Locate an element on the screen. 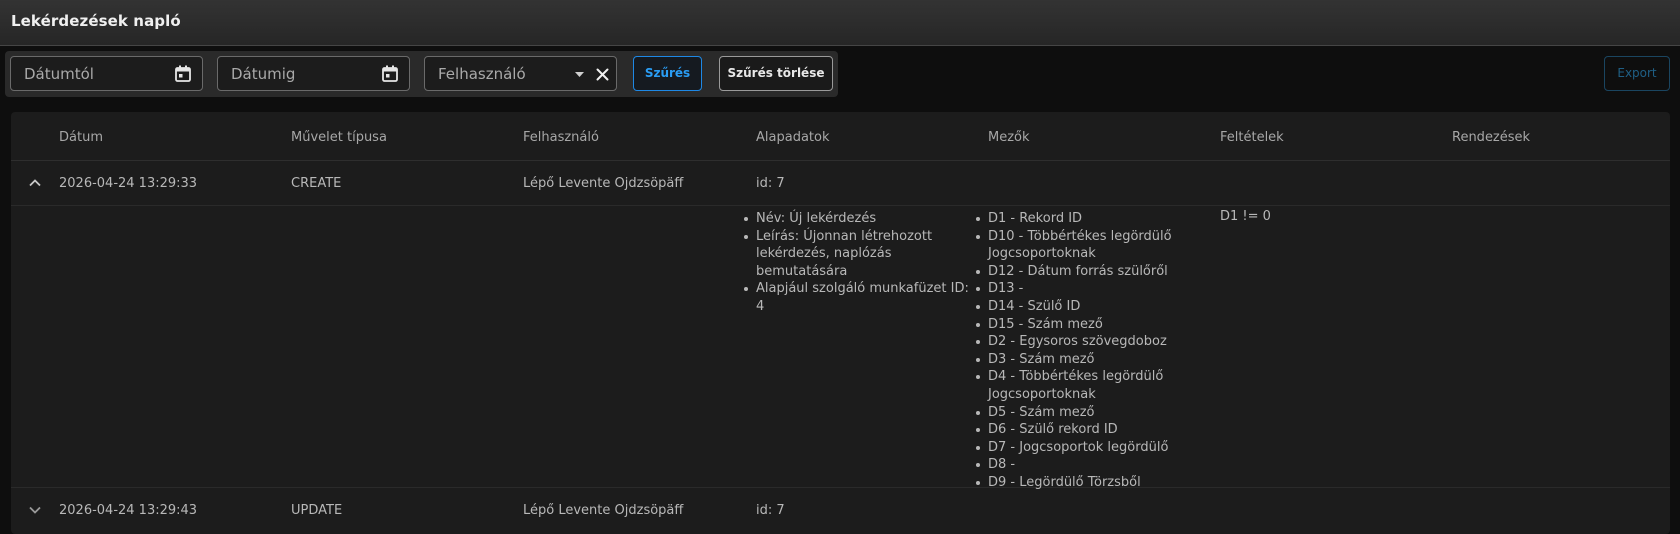 Image resolution: width=1680 pixels, height=534 pixels. date-to-placeholder: Dátumig is located at coordinates (263, 74).